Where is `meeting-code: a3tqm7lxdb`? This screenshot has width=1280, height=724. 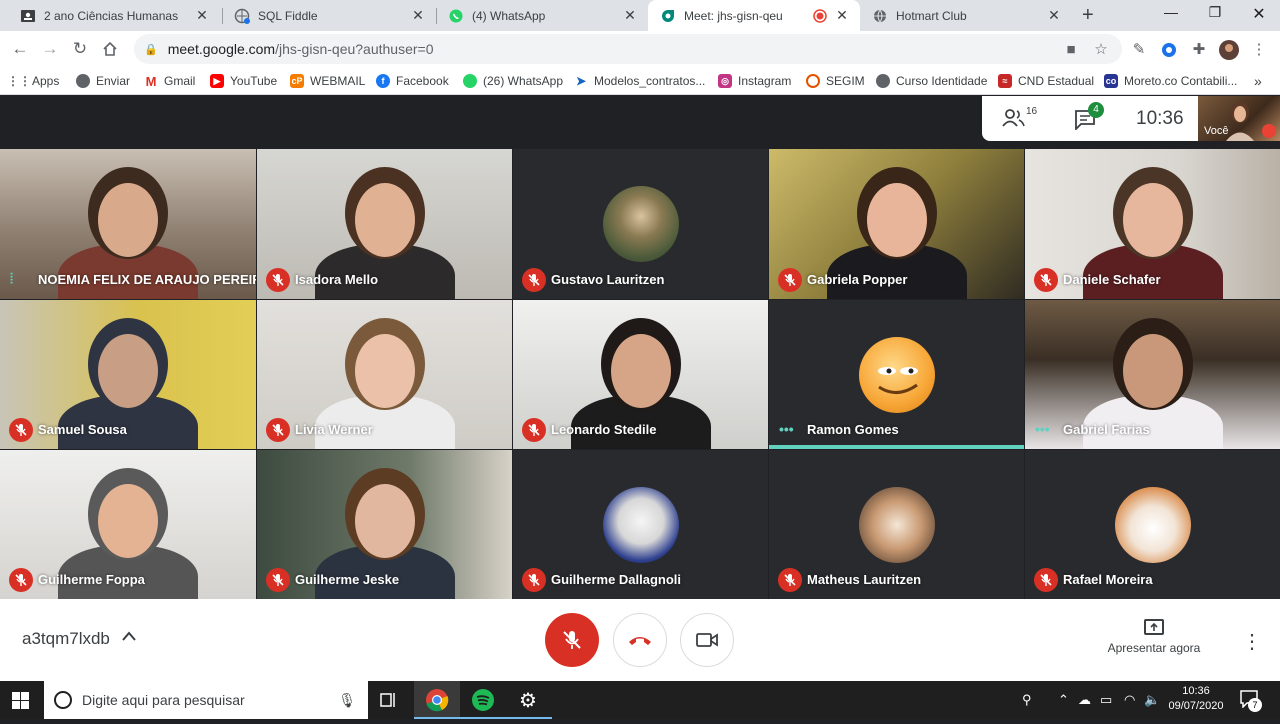 meeting-code: a3tqm7lxdb is located at coordinates (66, 639).